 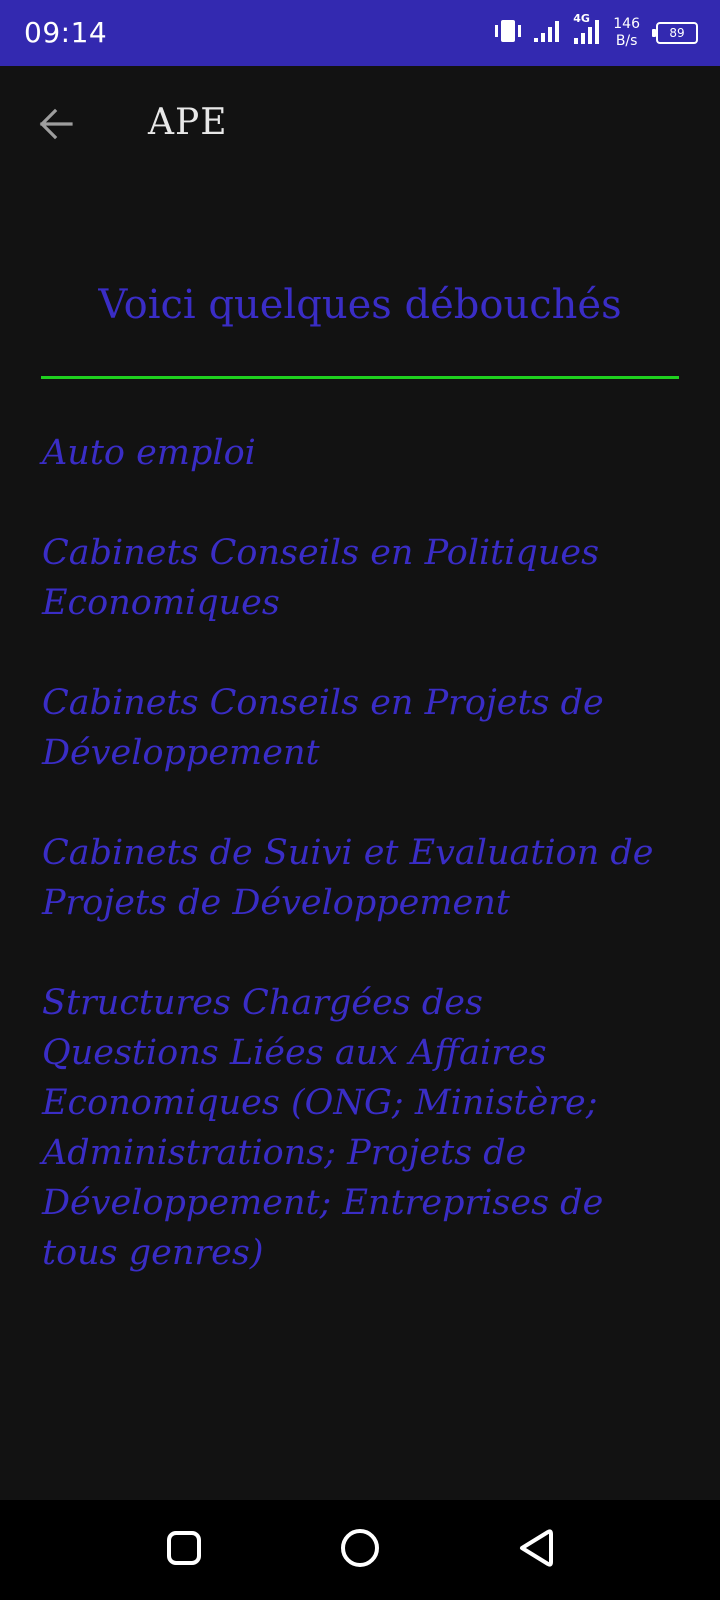 I want to click on triangle-back-icon, so click(x=536, y=1550).